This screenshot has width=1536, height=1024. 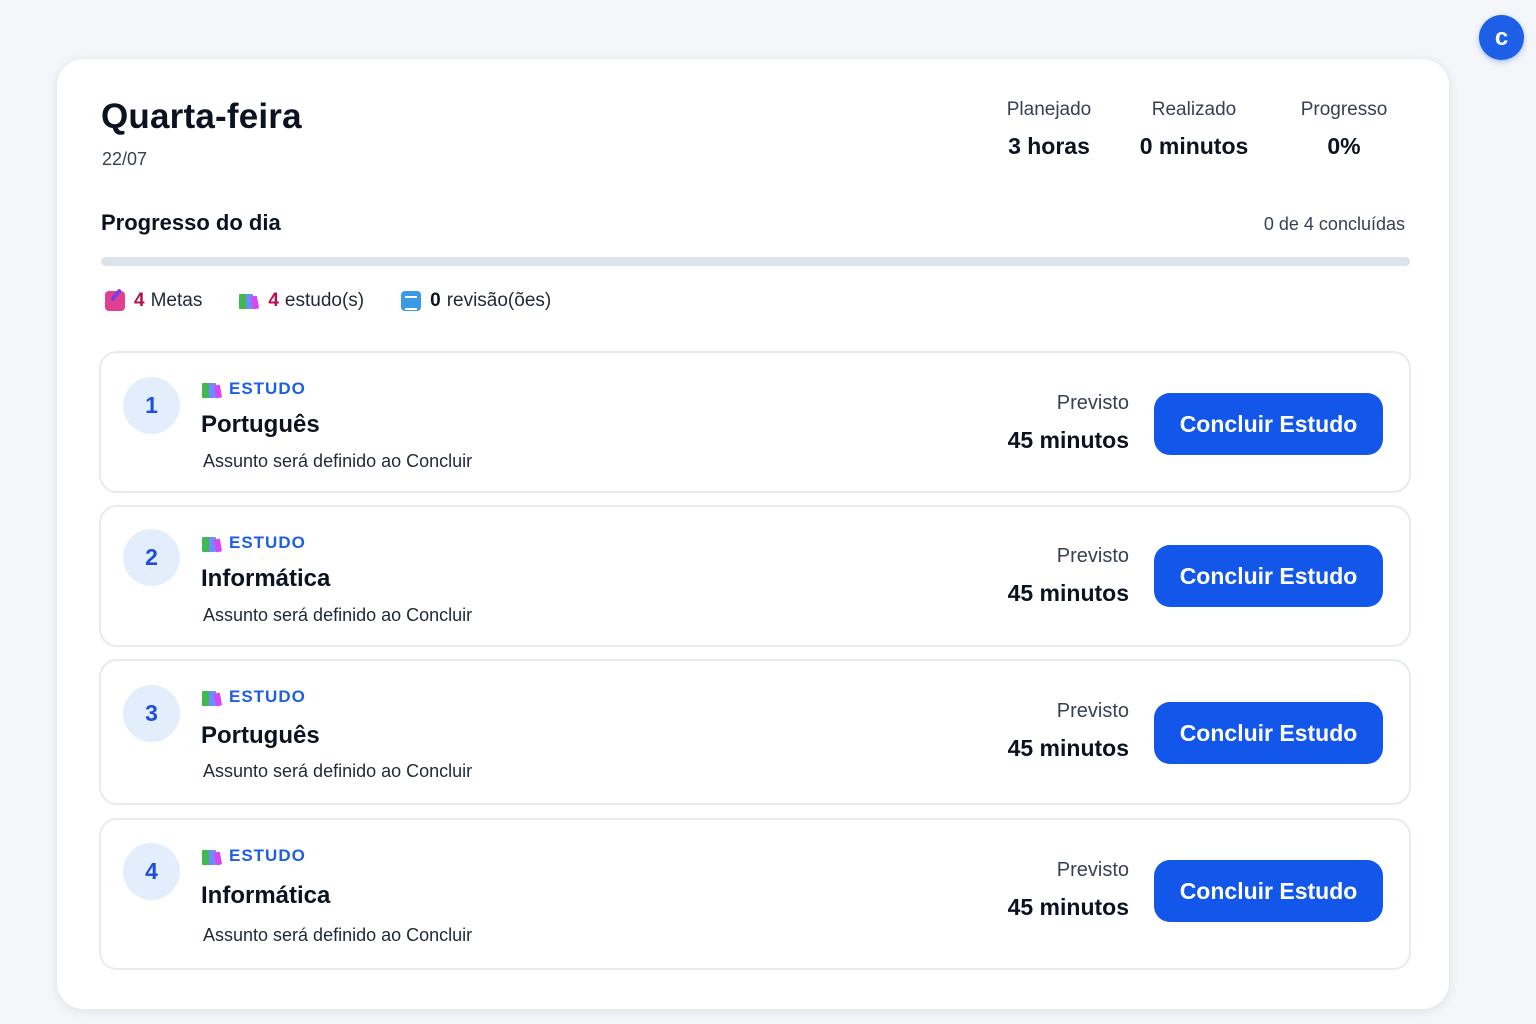 I want to click on stat-progress: Progresso 0%, so click(x=1344, y=129).